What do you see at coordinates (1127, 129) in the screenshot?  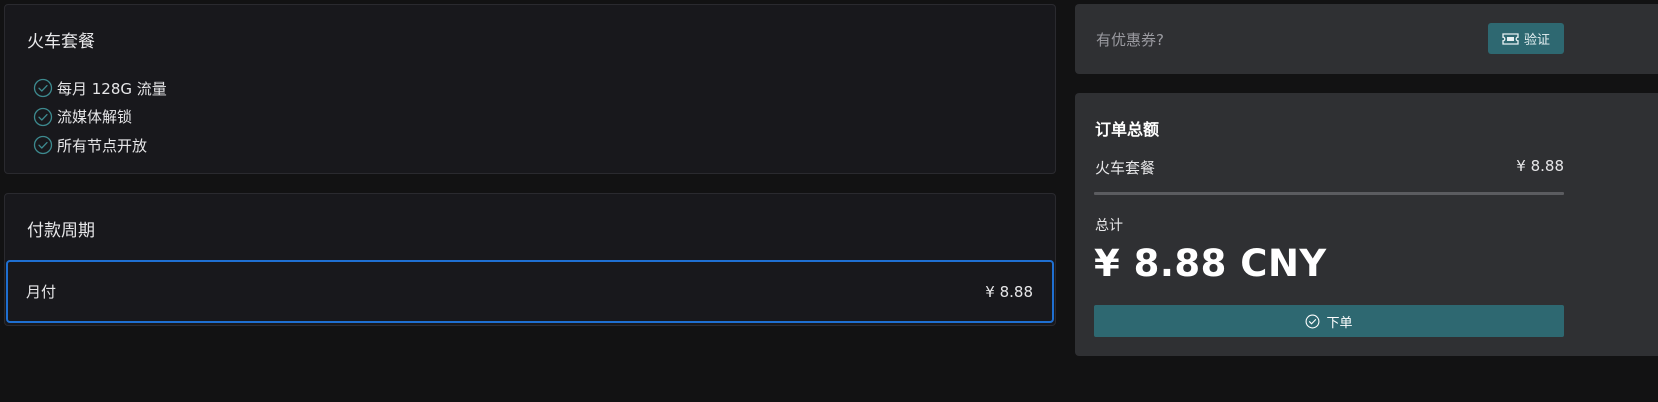 I see `order-summary-title: 订单总额` at bounding box center [1127, 129].